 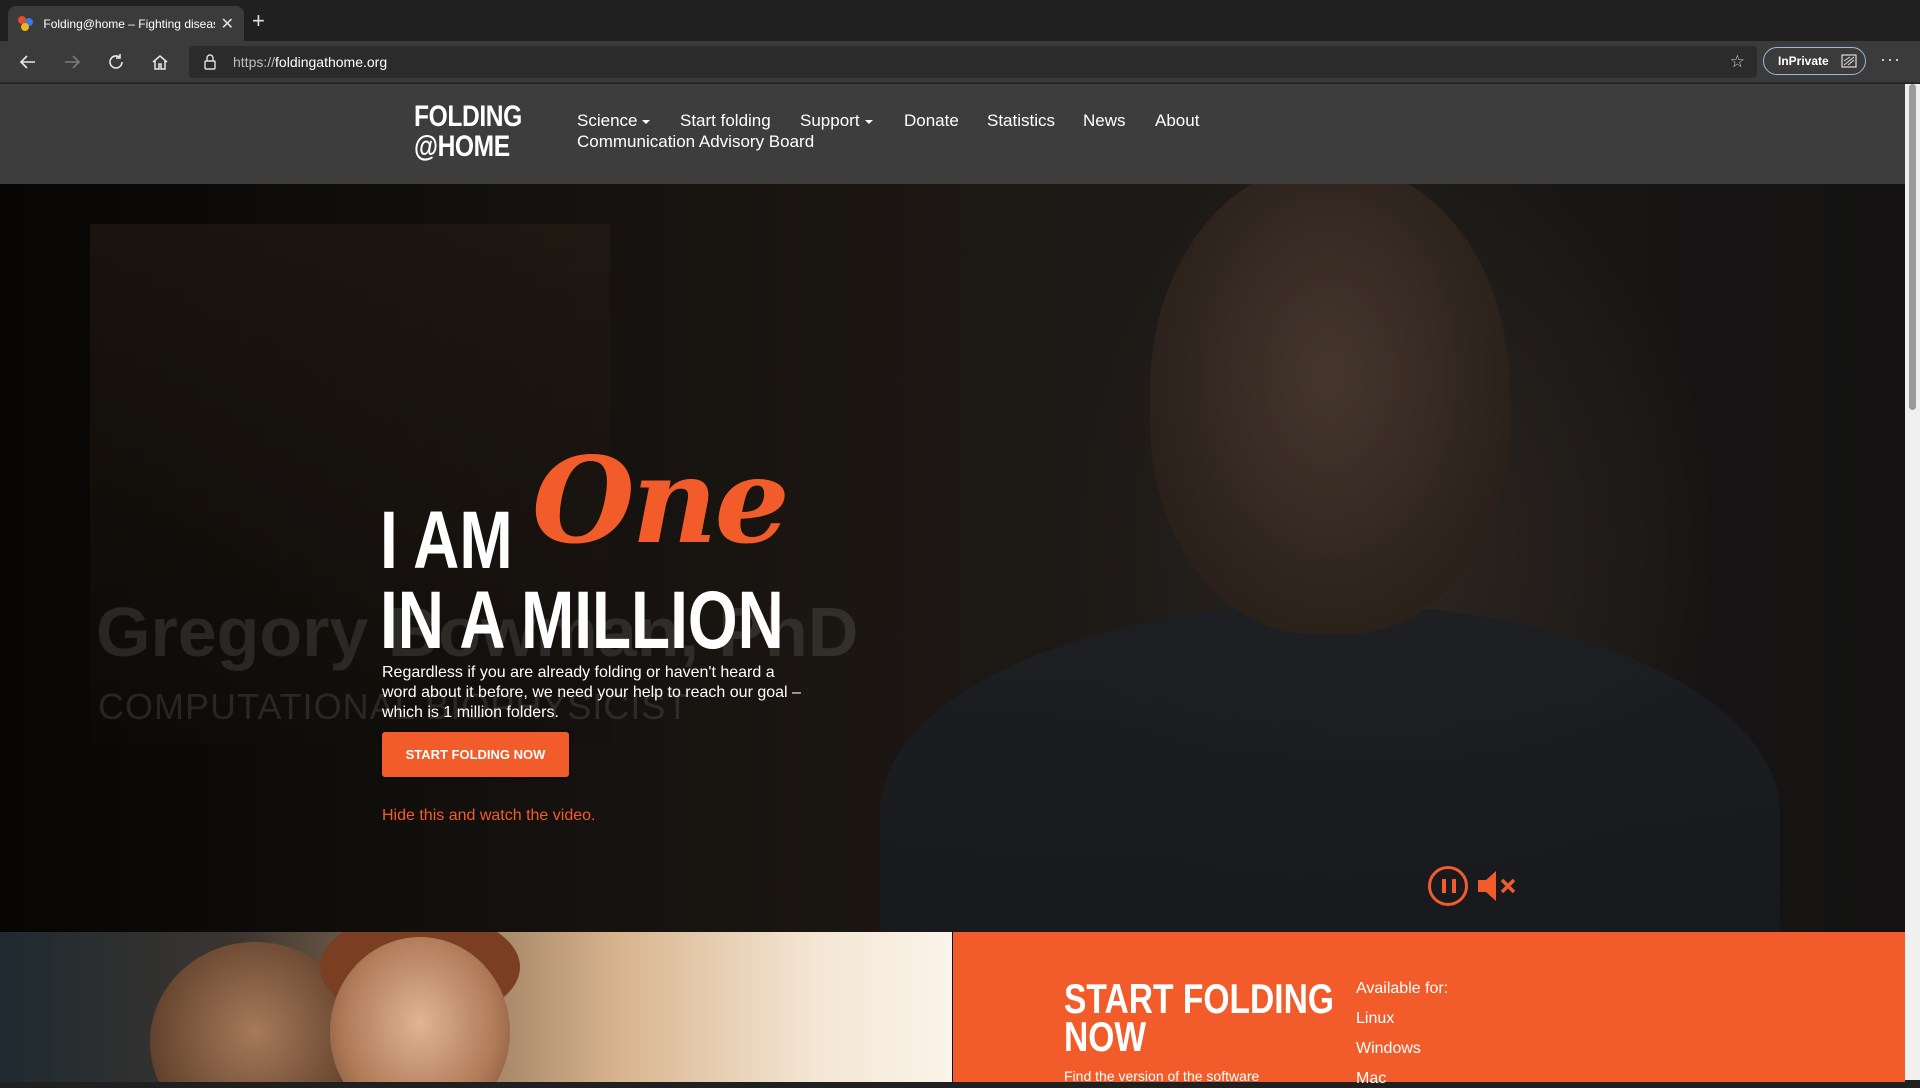 I want to click on url-text: https://foldingathome.org, so click(x=310, y=62).